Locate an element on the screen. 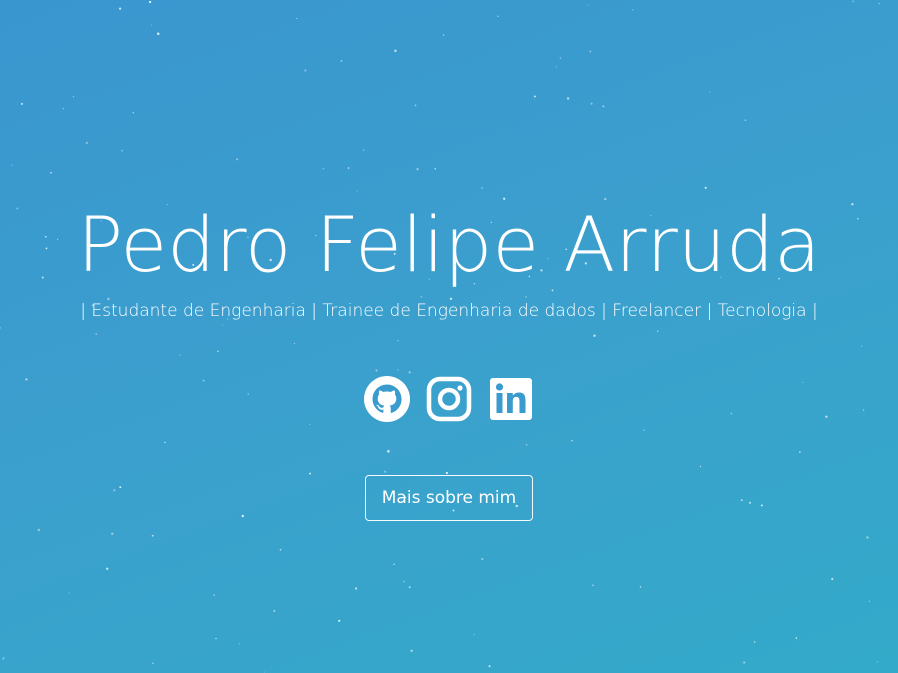  hero-name: Pedro Felipe Arruda is located at coordinates (449, 244).